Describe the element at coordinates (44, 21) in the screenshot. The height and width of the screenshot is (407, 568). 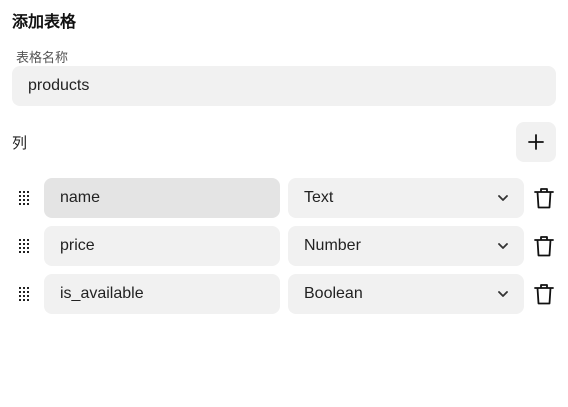
I see `dialog-title: 添加表格` at that location.